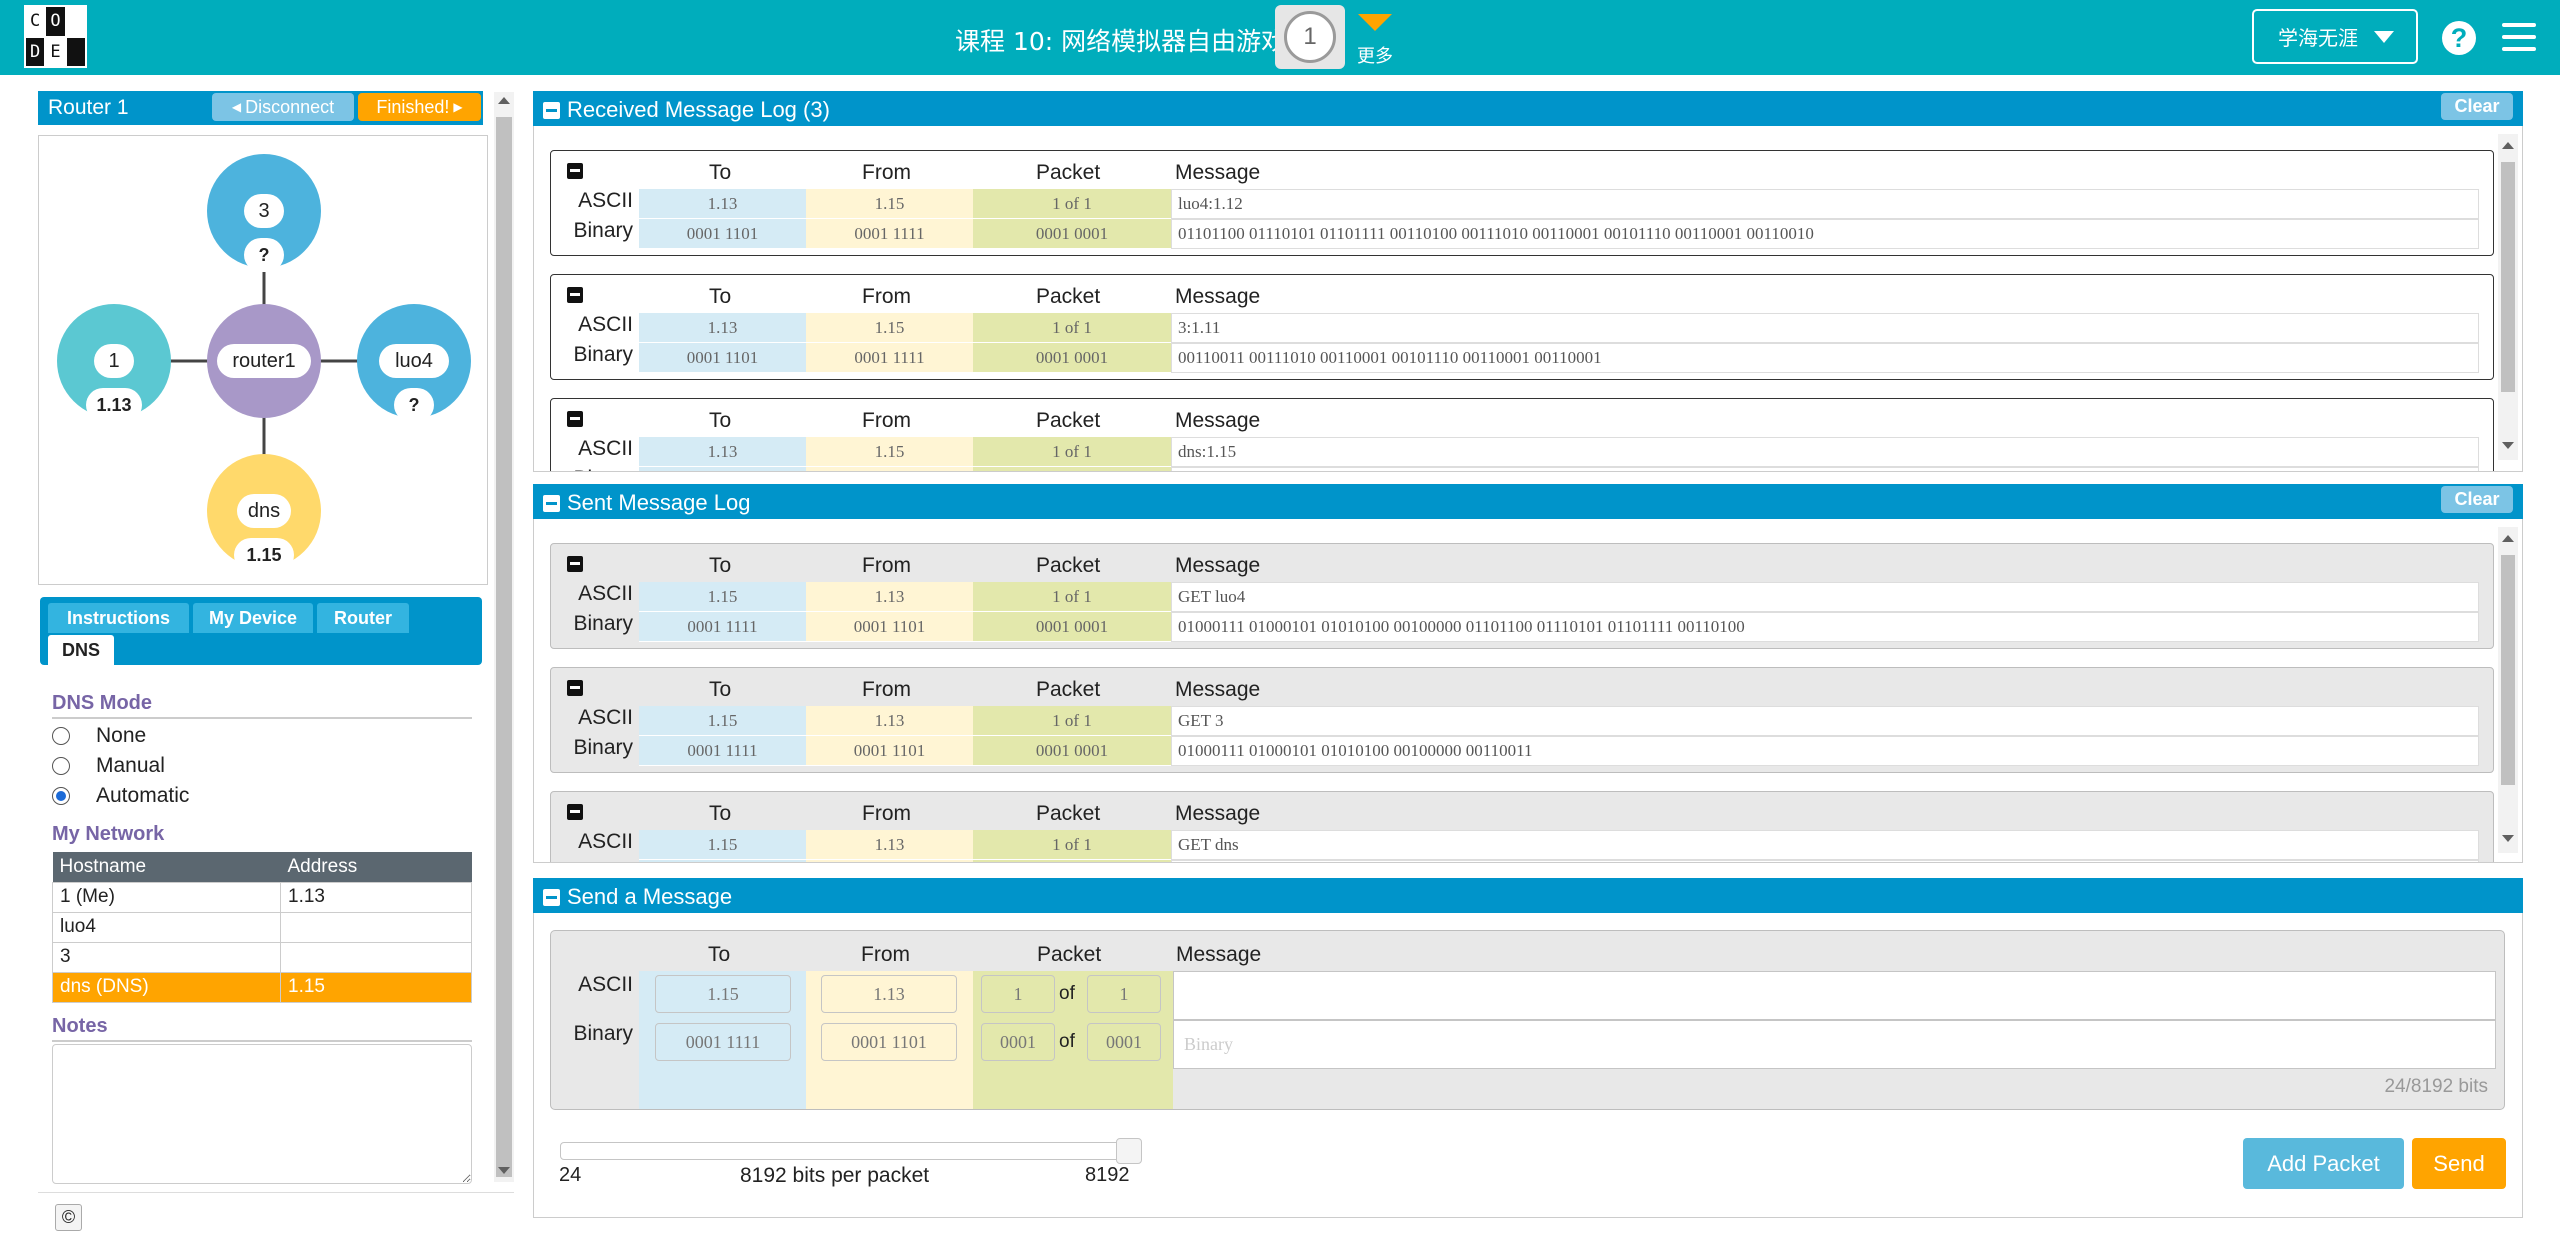  What do you see at coordinates (1375, 55) in the screenshot?
I see `more-label: 更多` at bounding box center [1375, 55].